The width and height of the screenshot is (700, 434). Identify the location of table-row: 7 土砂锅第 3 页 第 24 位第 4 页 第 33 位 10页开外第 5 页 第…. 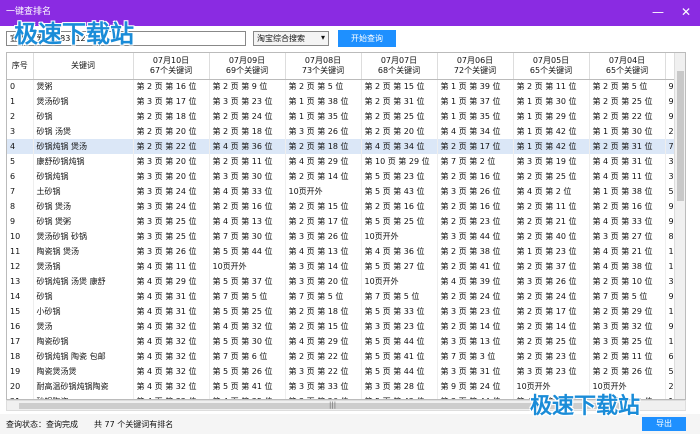
(346, 191).